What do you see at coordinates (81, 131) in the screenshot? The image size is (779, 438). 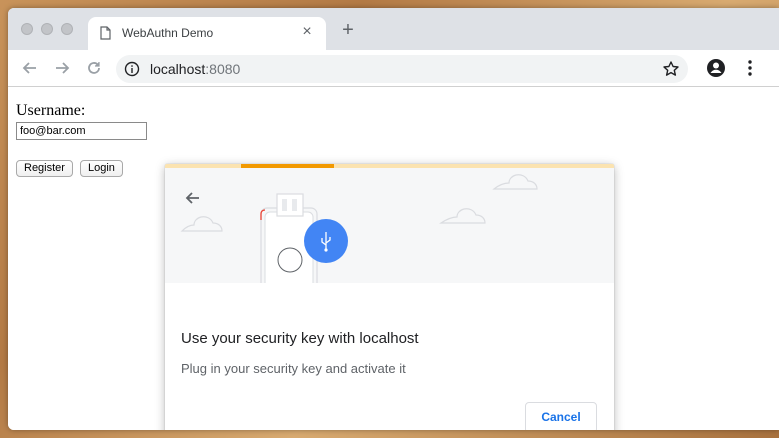 I see `username-input` at bounding box center [81, 131].